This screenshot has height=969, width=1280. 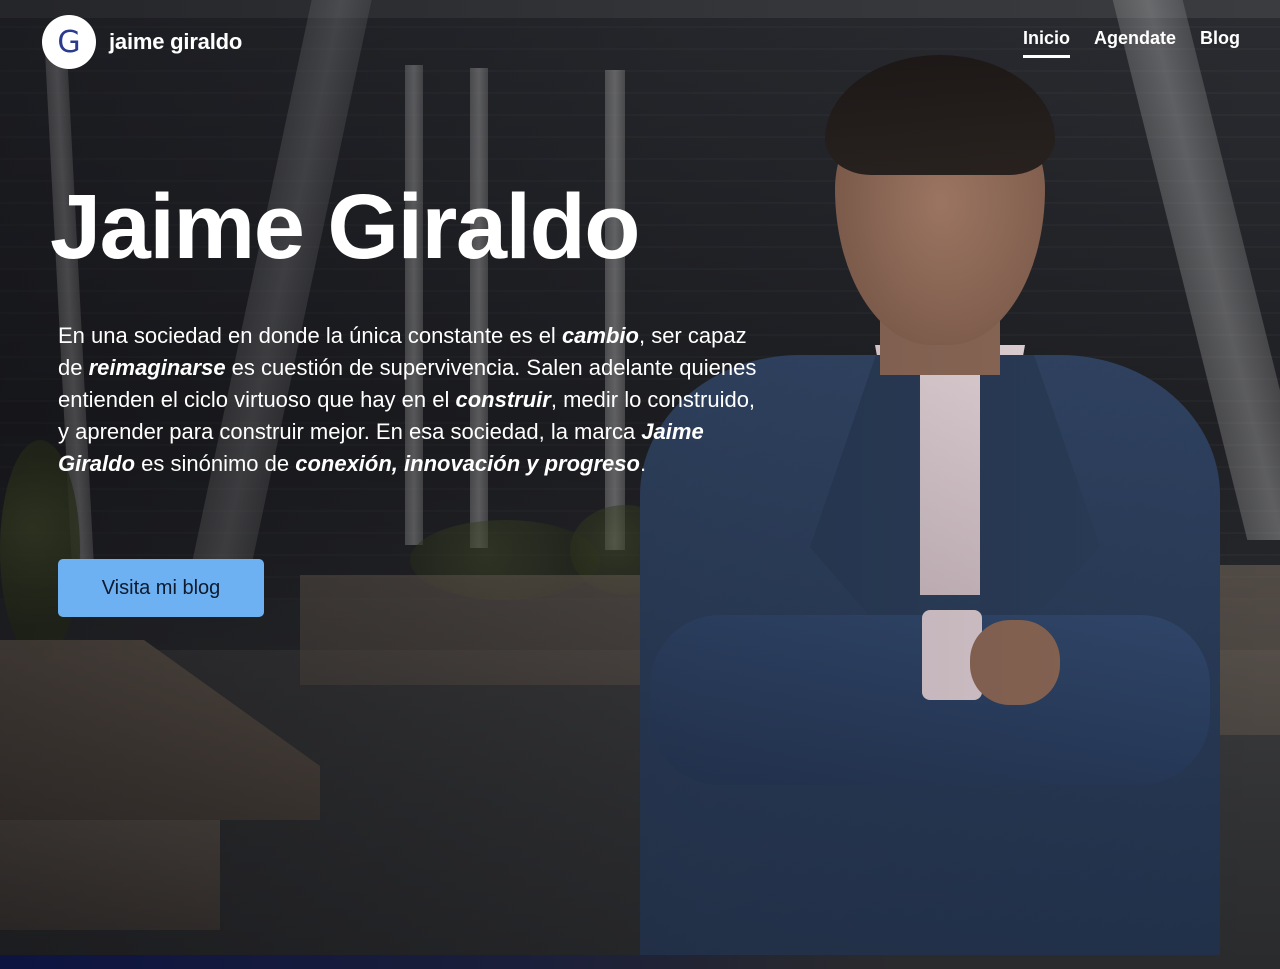 What do you see at coordinates (1135, 42) in the screenshot?
I see `nav-agendate: Agendate` at bounding box center [1135, 42].